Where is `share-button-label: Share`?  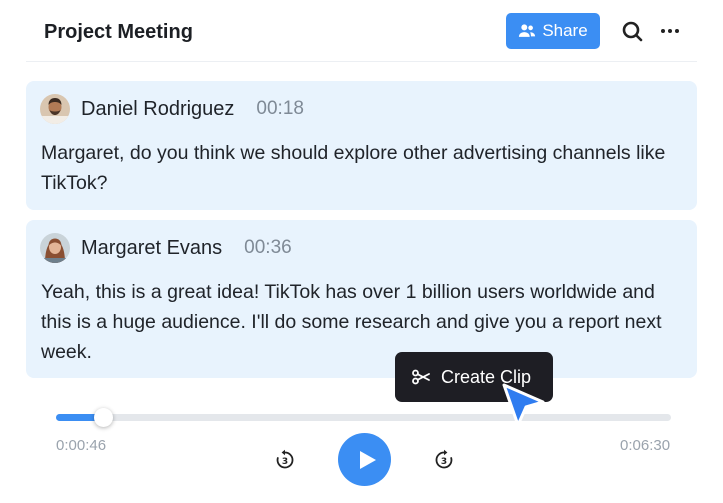
share-button-label: Share is located at coordinates (565, 30).